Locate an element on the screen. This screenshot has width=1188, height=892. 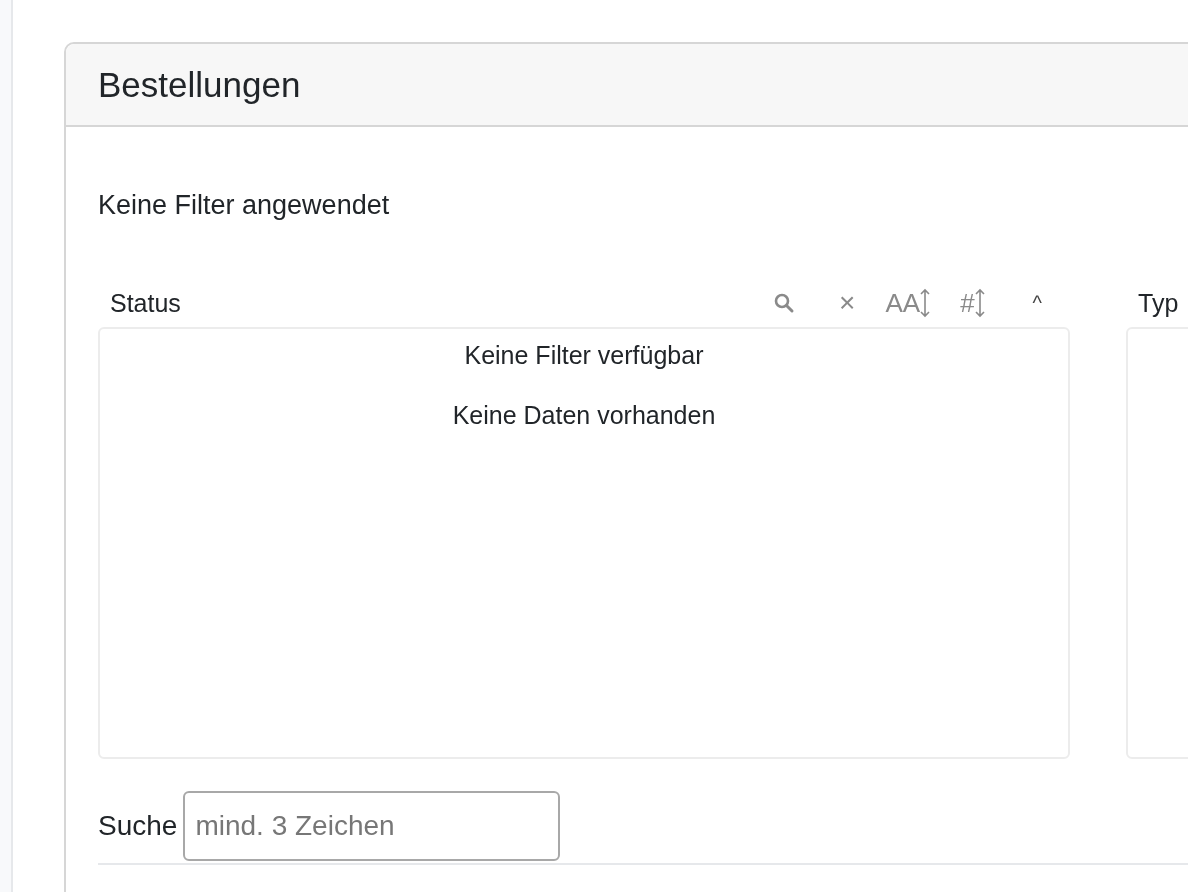
card-title: Bestellungen is located at coordinates (199, 84).